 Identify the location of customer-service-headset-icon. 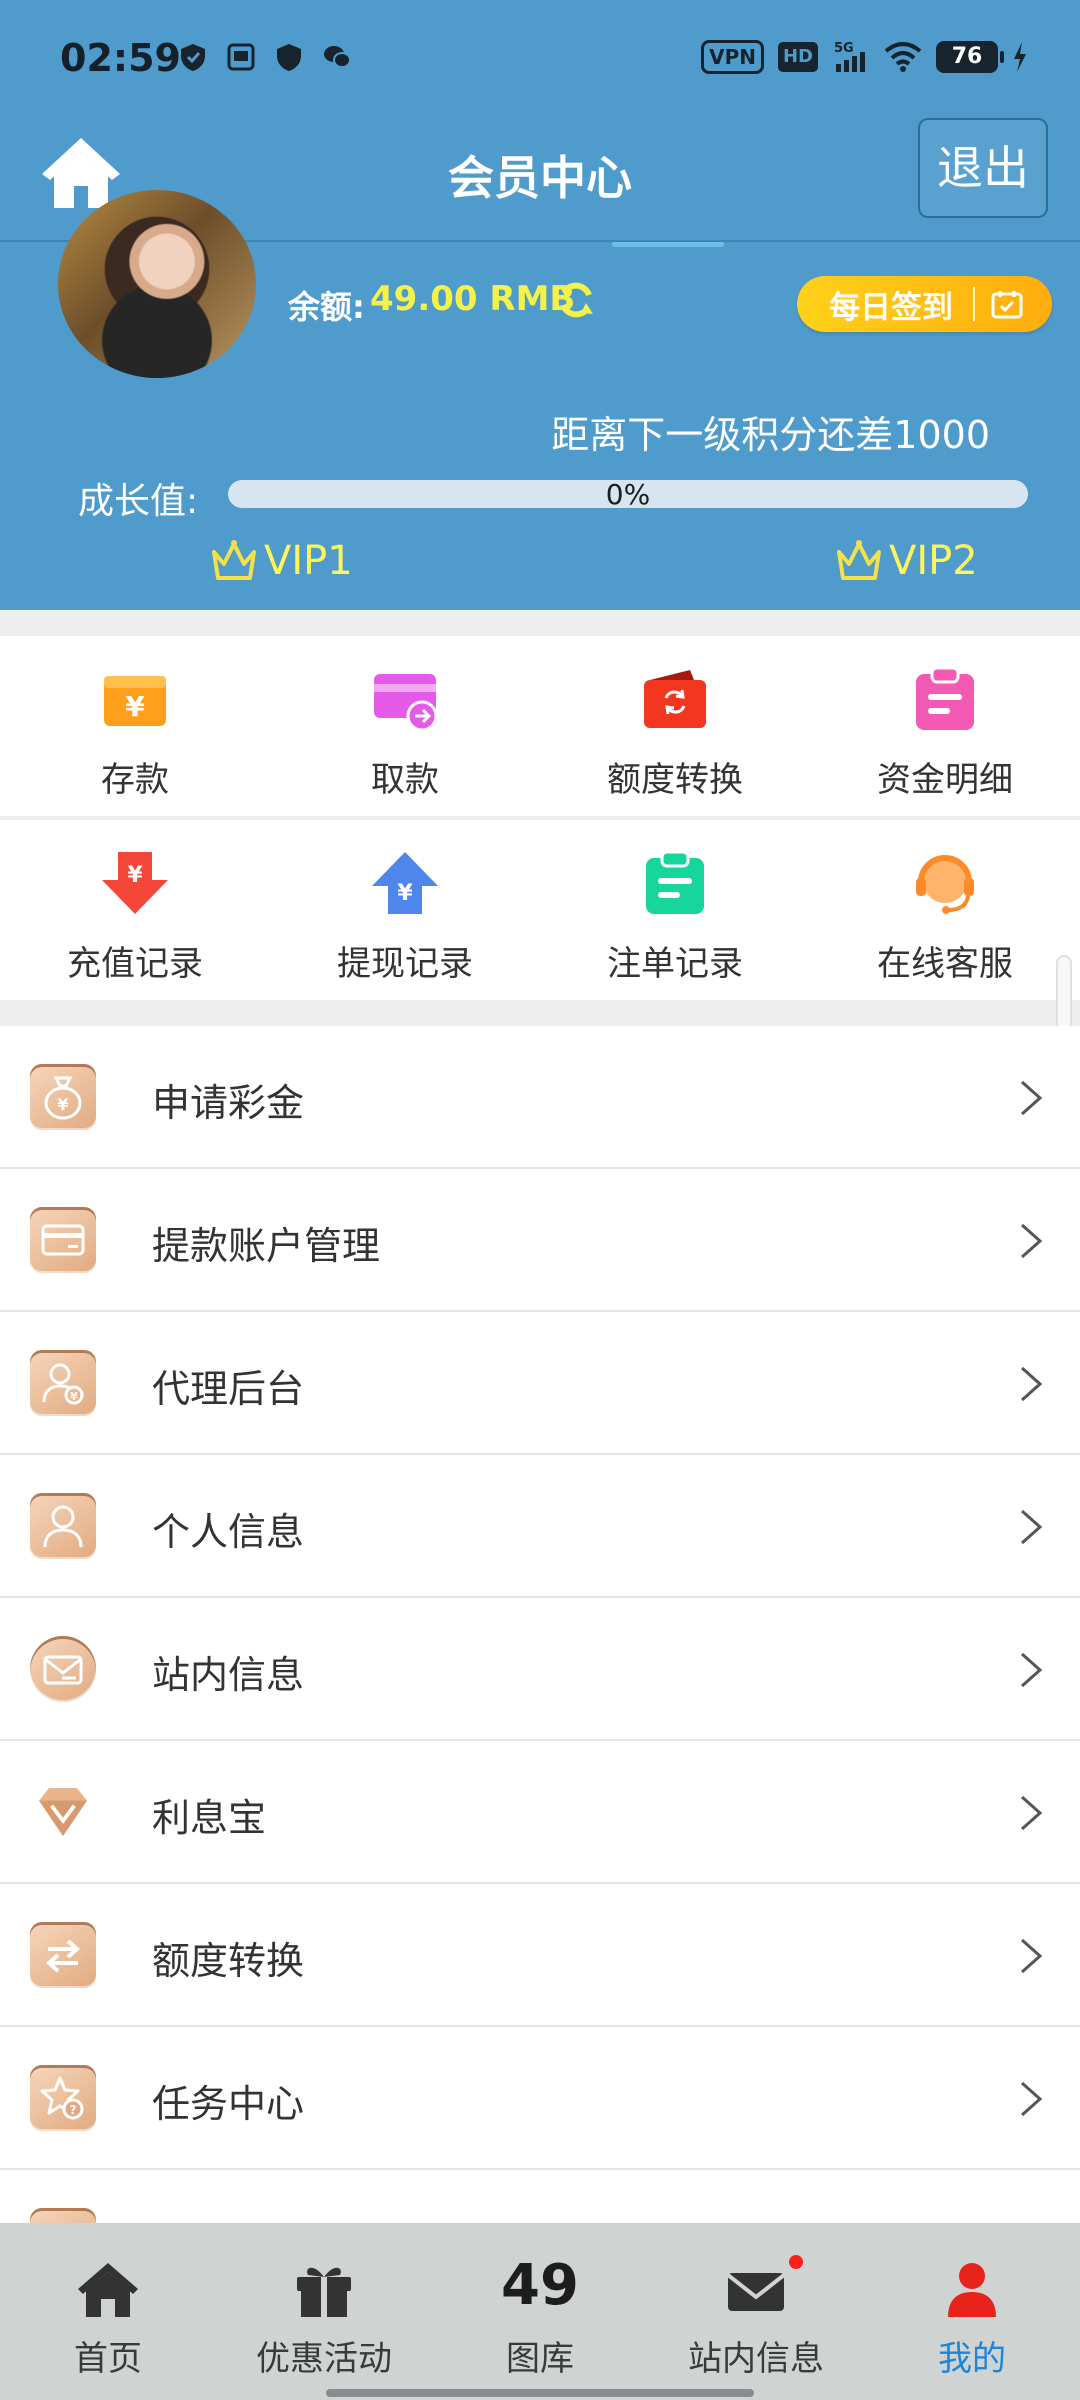
(945, 884).